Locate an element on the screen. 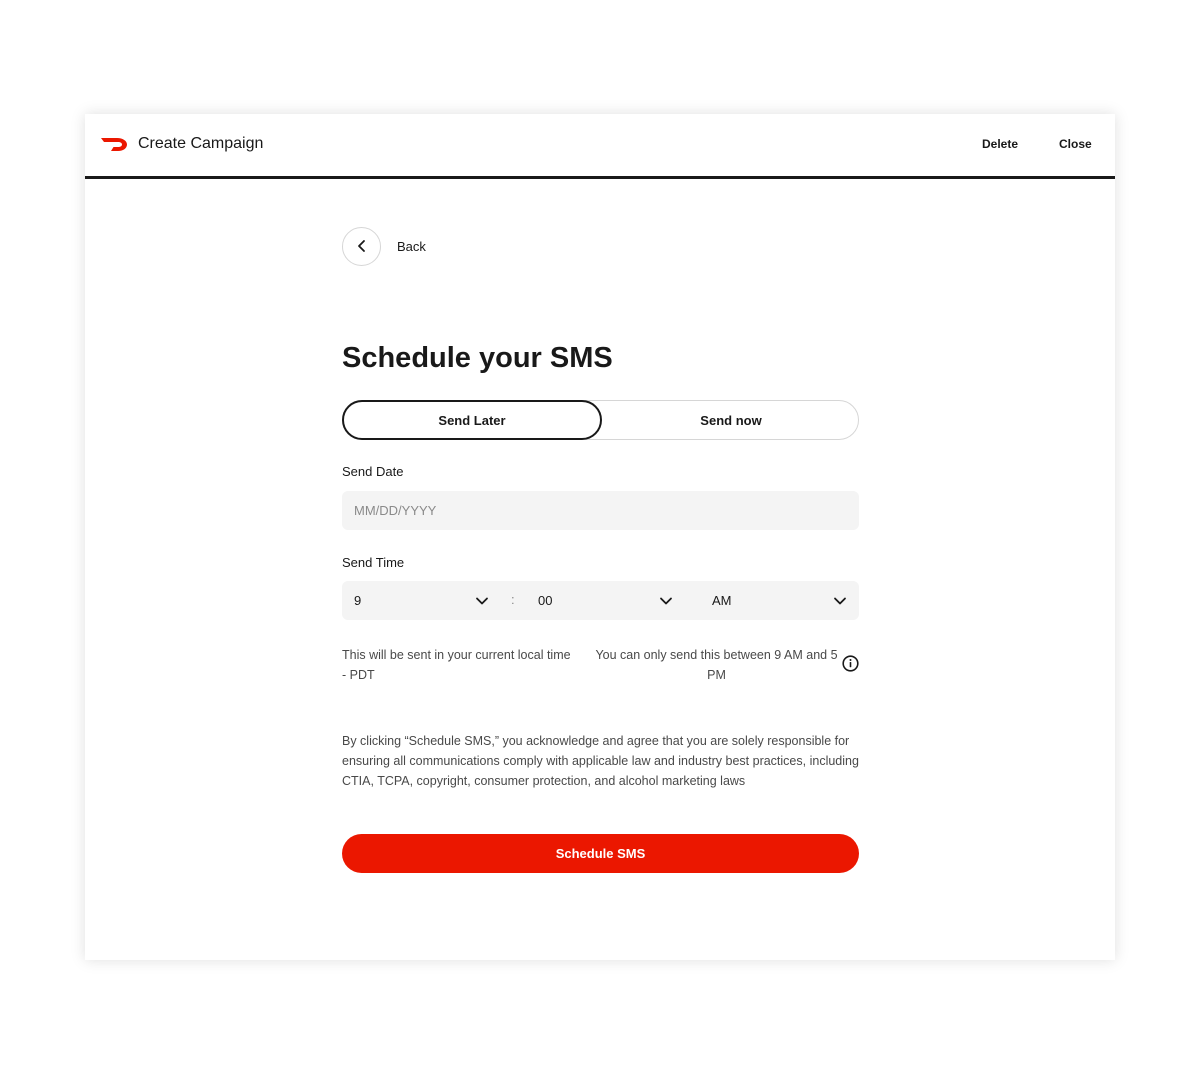  tab-send-later: Send Later is located at coordinates (472, 420).